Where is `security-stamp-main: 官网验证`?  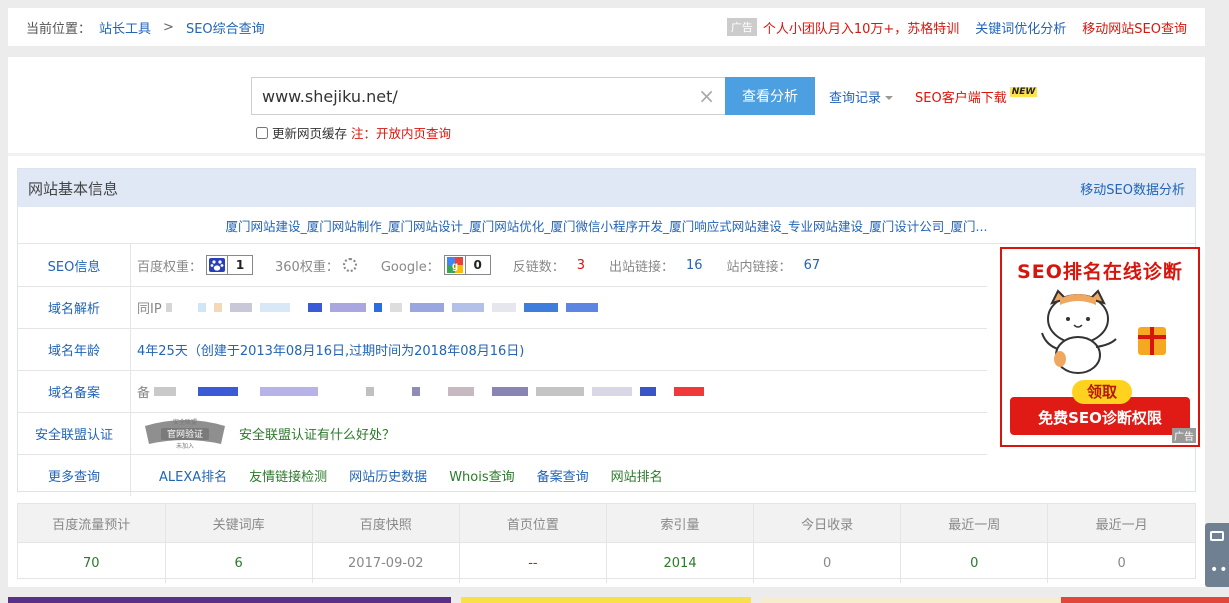
security-stamp-main: 官网验证 is located at coordinates (185, 434).